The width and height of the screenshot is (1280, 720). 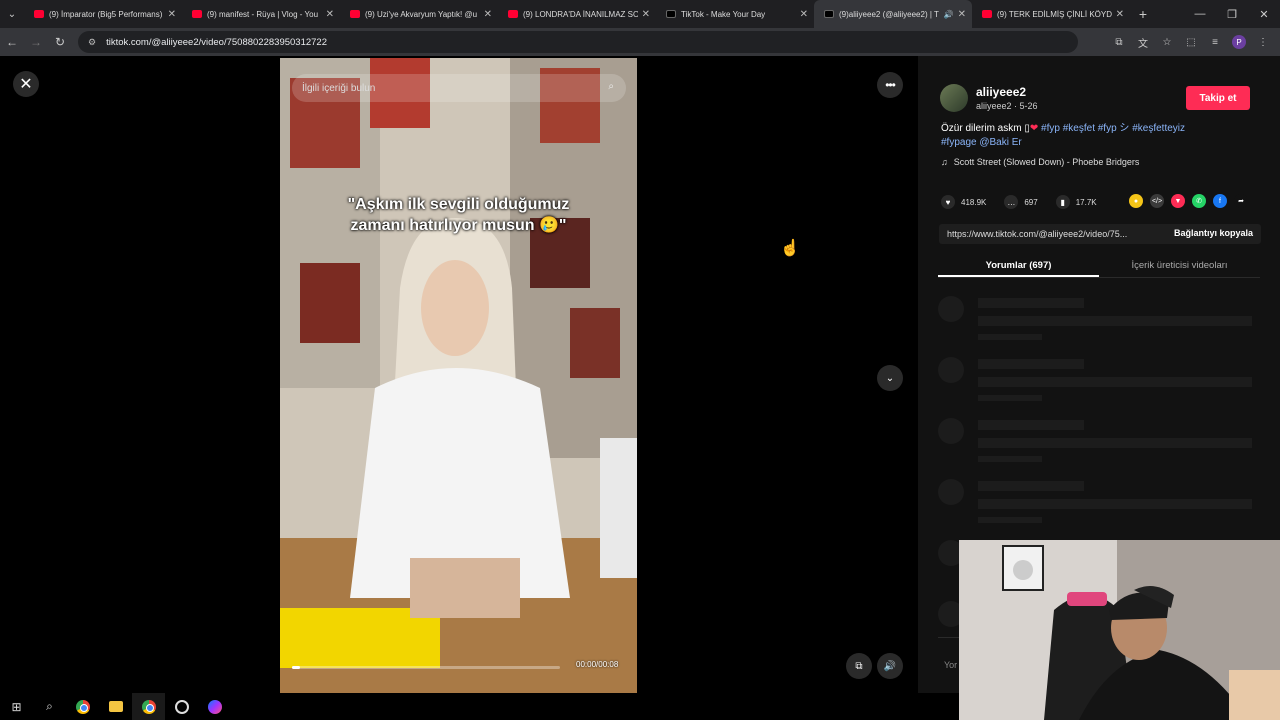 I want to click on browser-tab-active: (9)aliiyeee2 (@aliiyeee2) | T 🔊 ✕, so click(x=893, y=14).